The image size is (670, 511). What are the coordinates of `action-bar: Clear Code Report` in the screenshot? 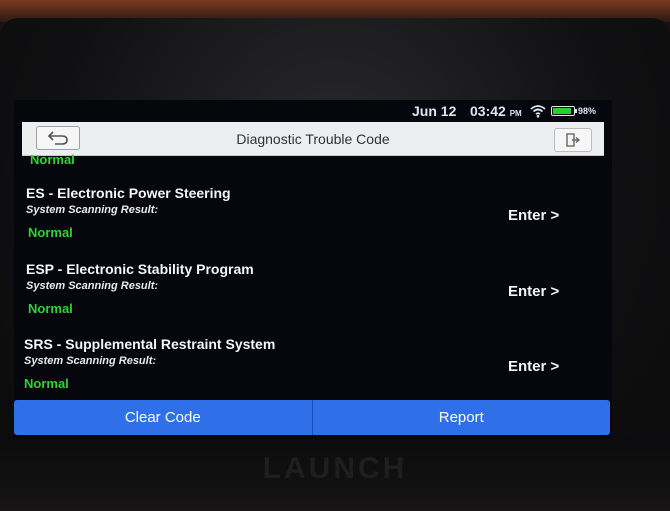 It's located at (312, 417).